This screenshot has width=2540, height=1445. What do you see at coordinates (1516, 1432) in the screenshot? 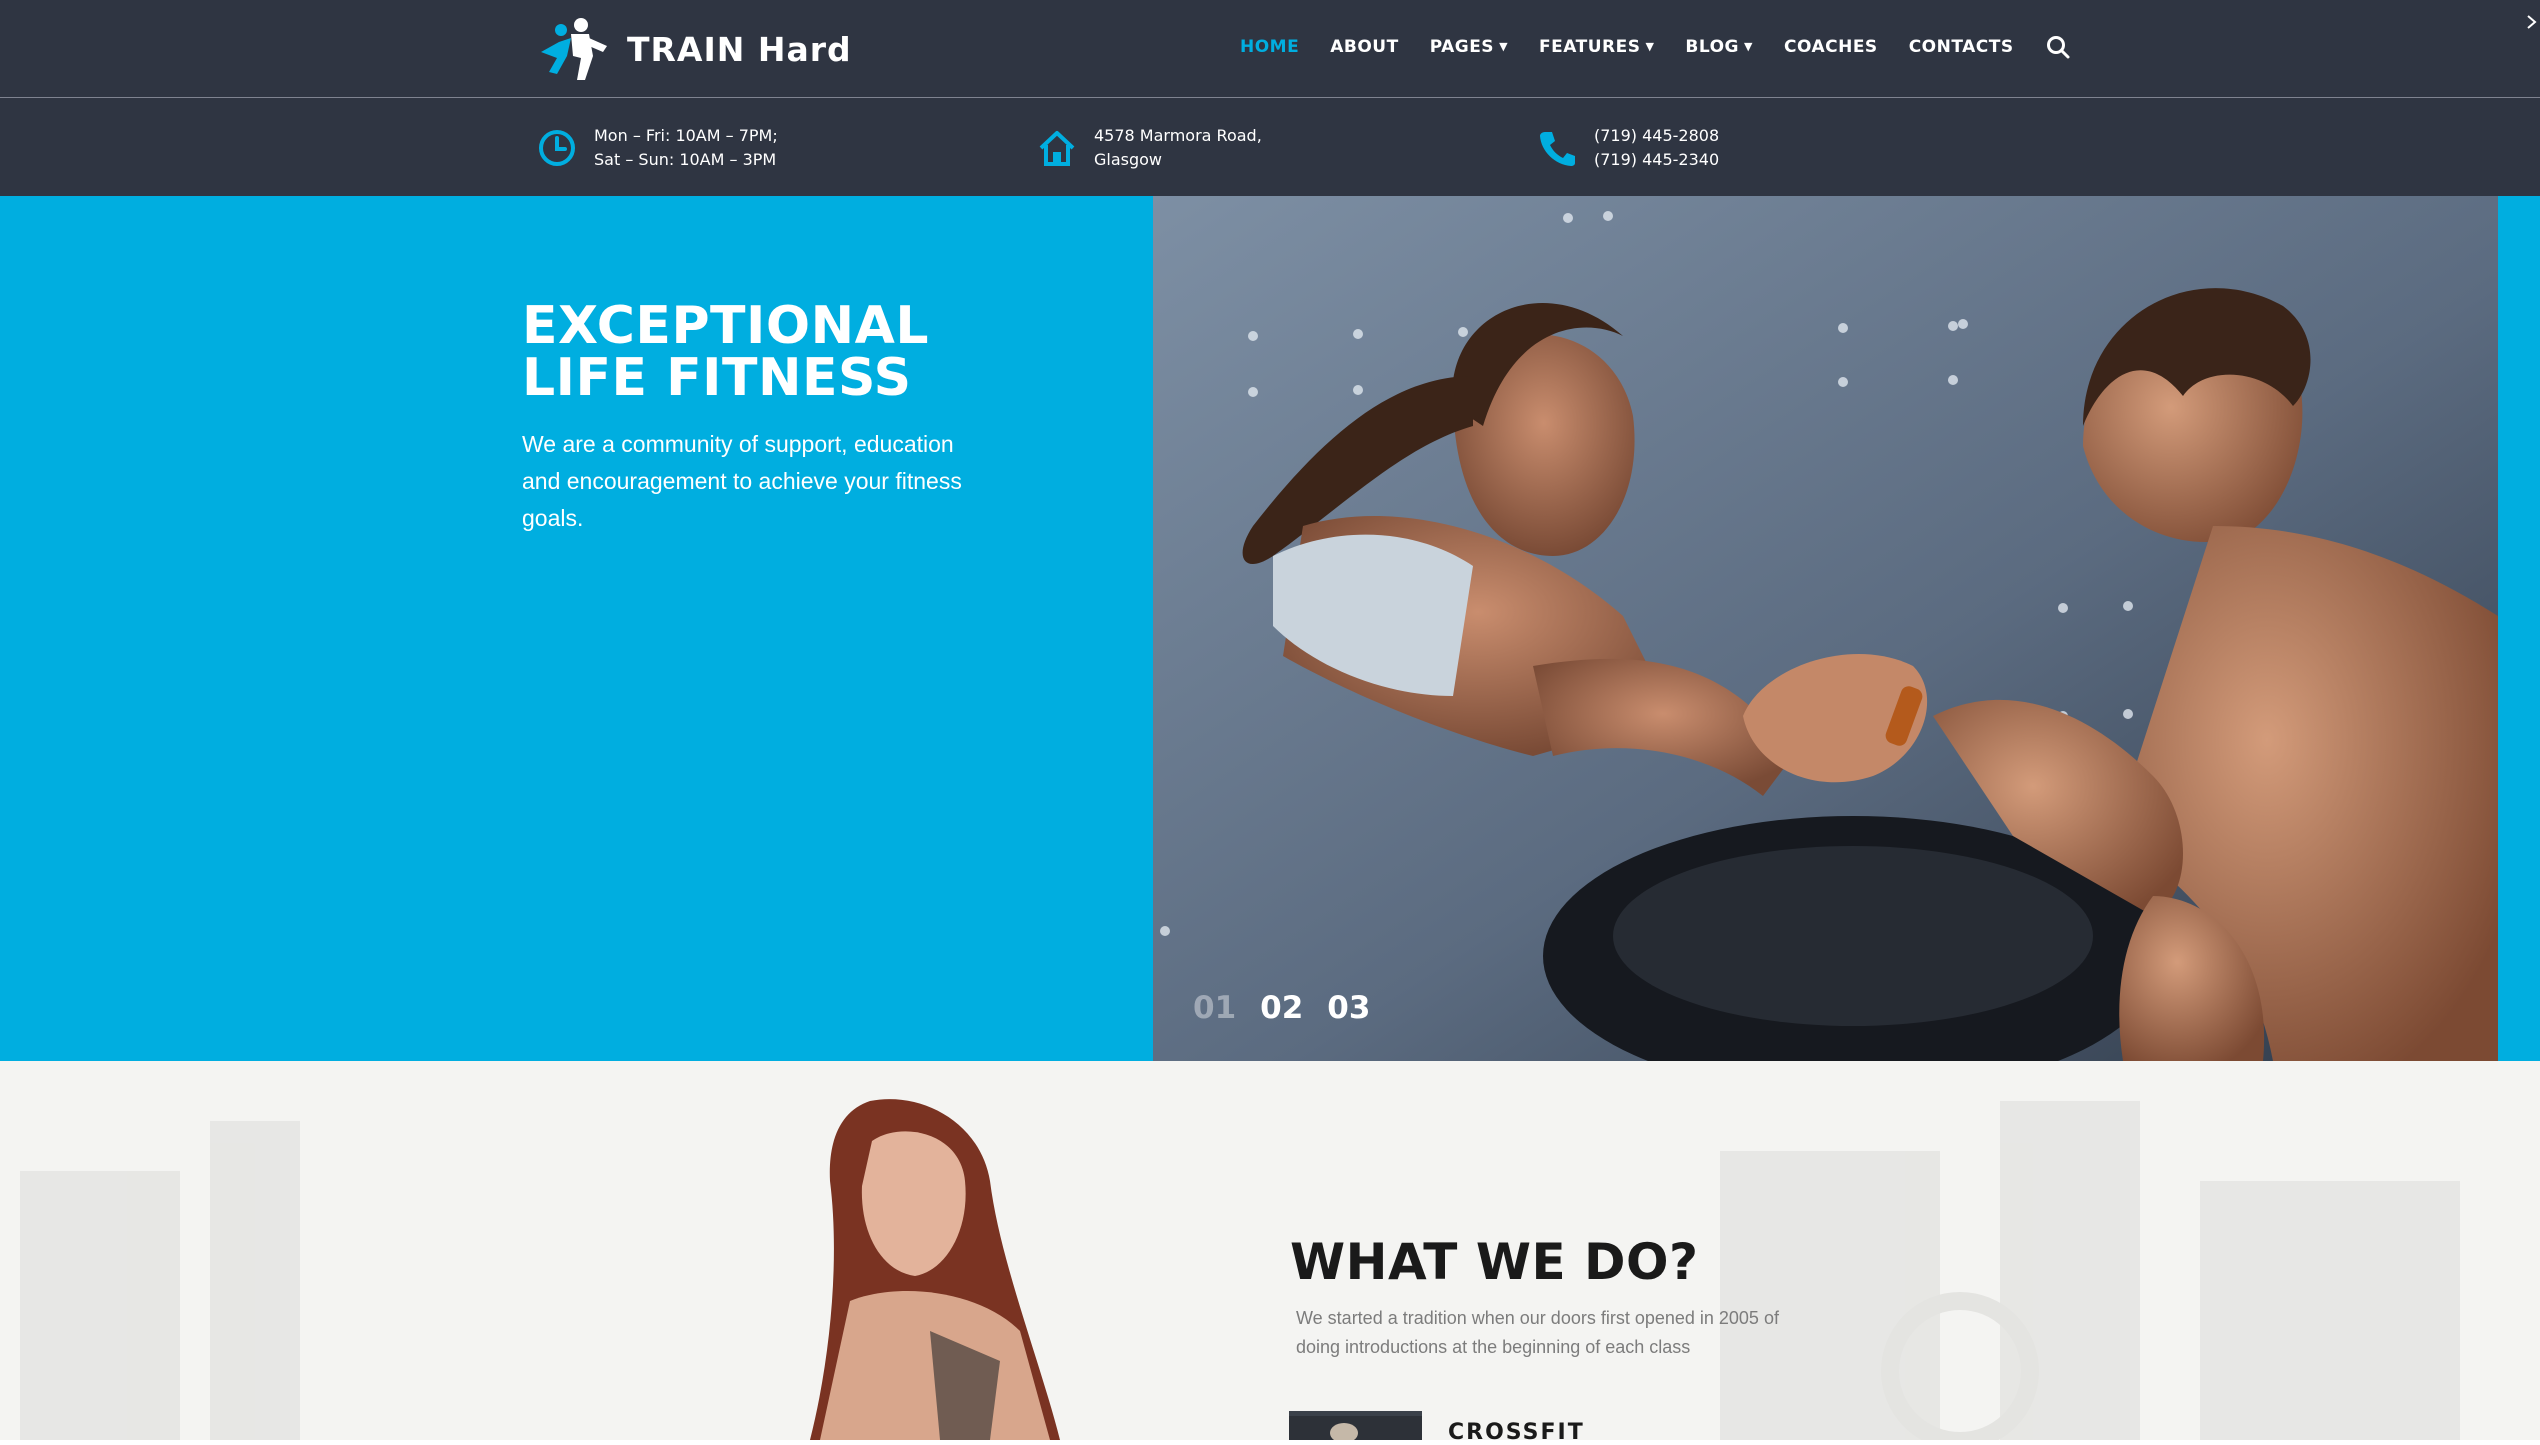
I see `service-title-crossfit: CROSSFIT` at bounding box center [1516, 1432].